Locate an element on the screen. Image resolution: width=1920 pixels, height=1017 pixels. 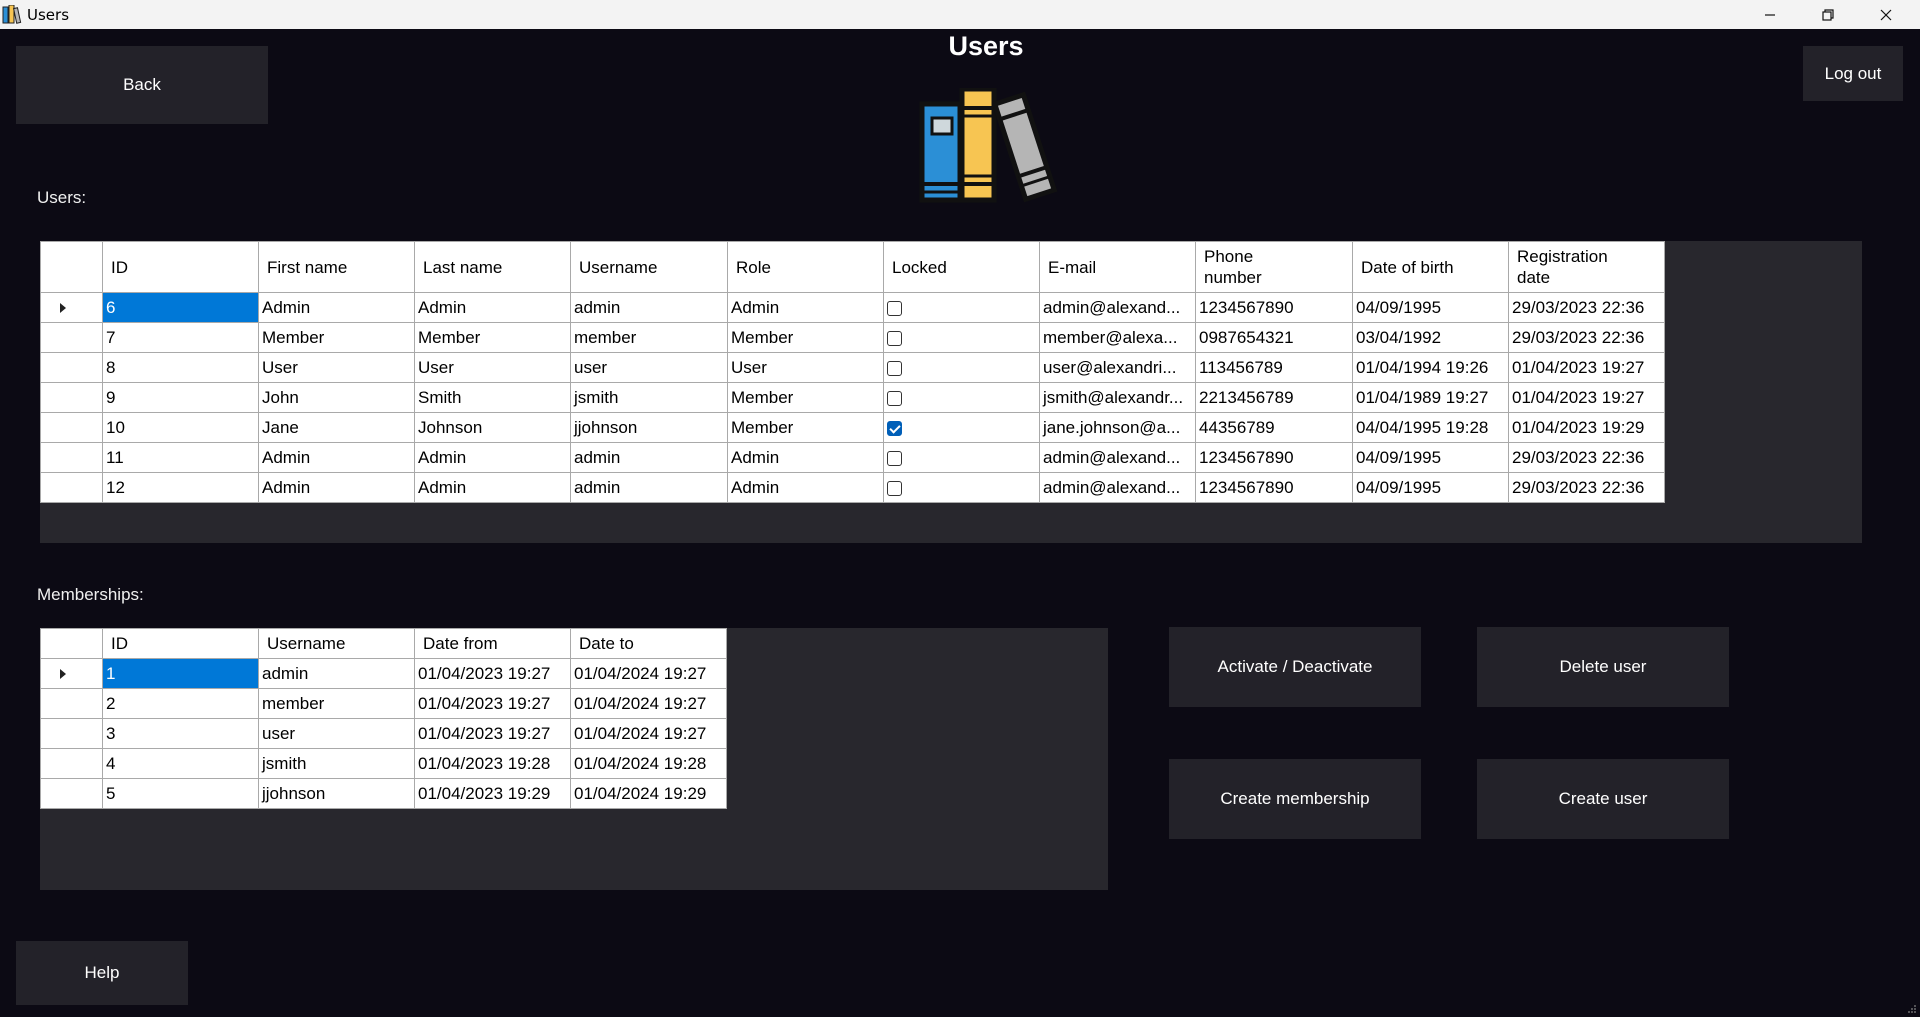
cell-dob: 01/04/1994 19:26 is located at coordinates (1430, 367).